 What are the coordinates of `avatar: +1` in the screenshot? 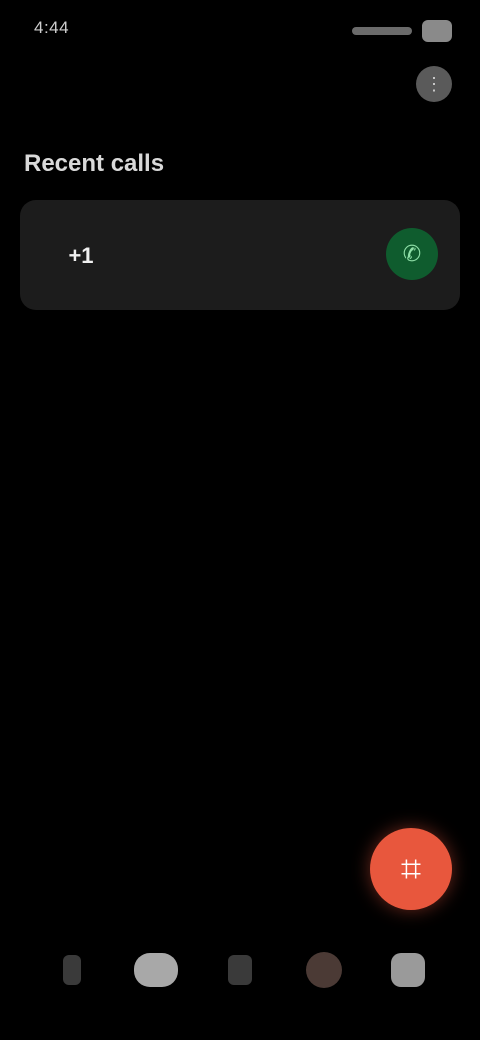 It's located at (81, 255).